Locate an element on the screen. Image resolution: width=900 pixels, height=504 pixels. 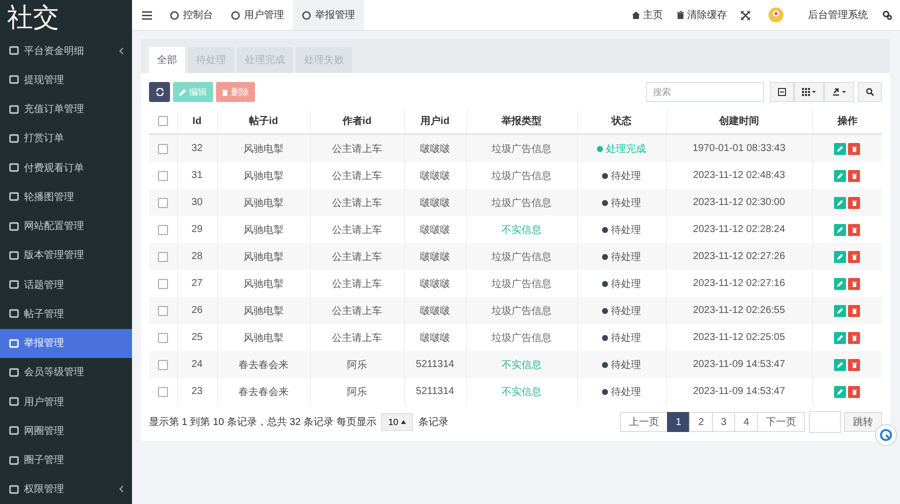
search-field: 搜索 is located at coordinates (705, 92).